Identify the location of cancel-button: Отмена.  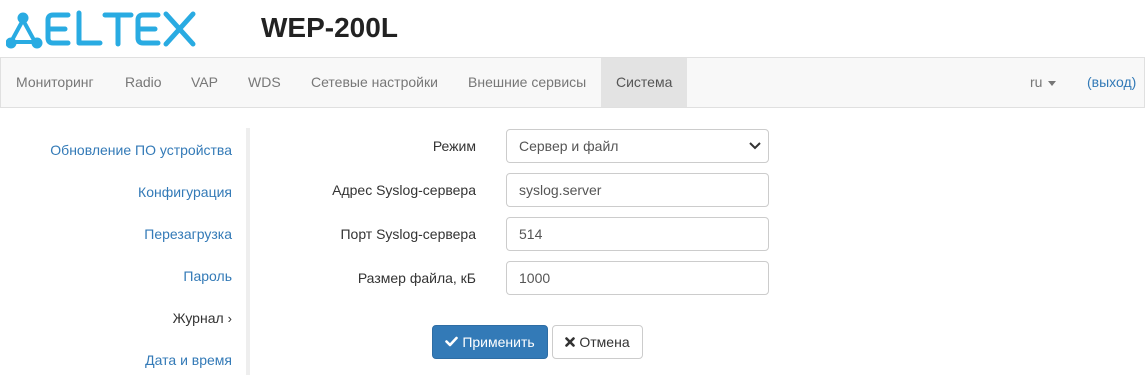
(597, 342).